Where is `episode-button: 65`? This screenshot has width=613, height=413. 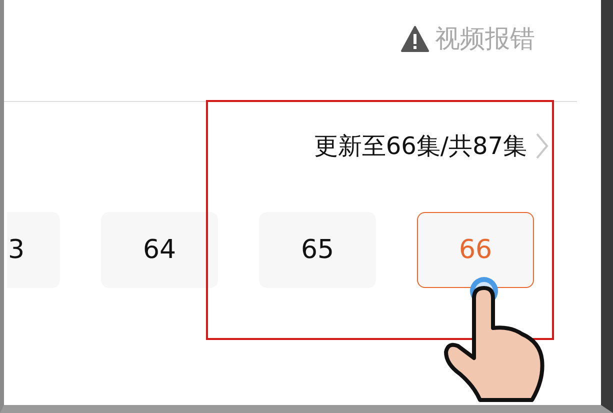
episode-button: 65 is located at coordinates (317, 250).